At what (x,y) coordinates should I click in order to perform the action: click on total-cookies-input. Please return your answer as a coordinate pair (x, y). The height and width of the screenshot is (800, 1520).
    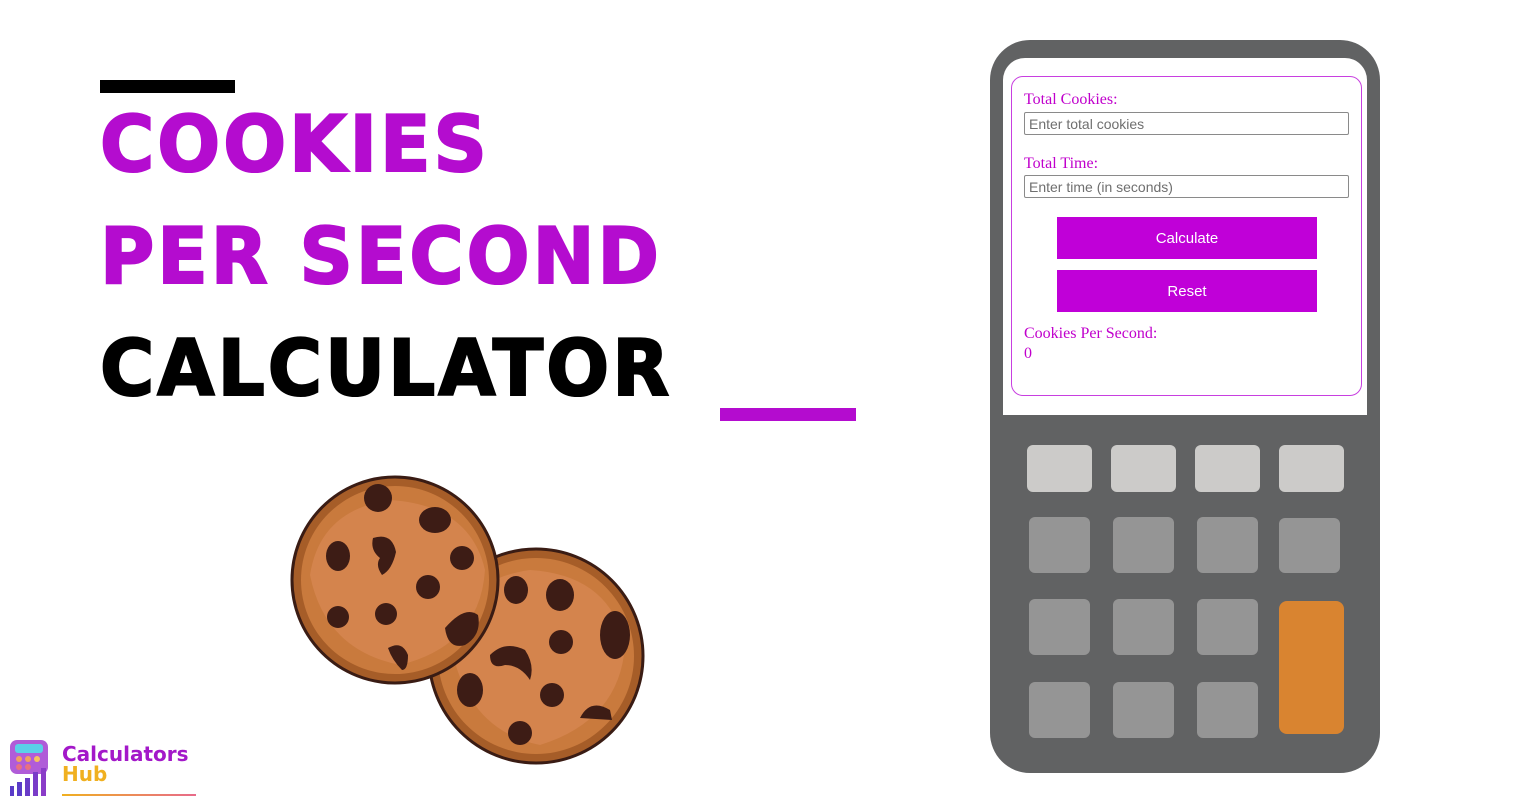
    Looking at the image, I should click on (1186, 123).